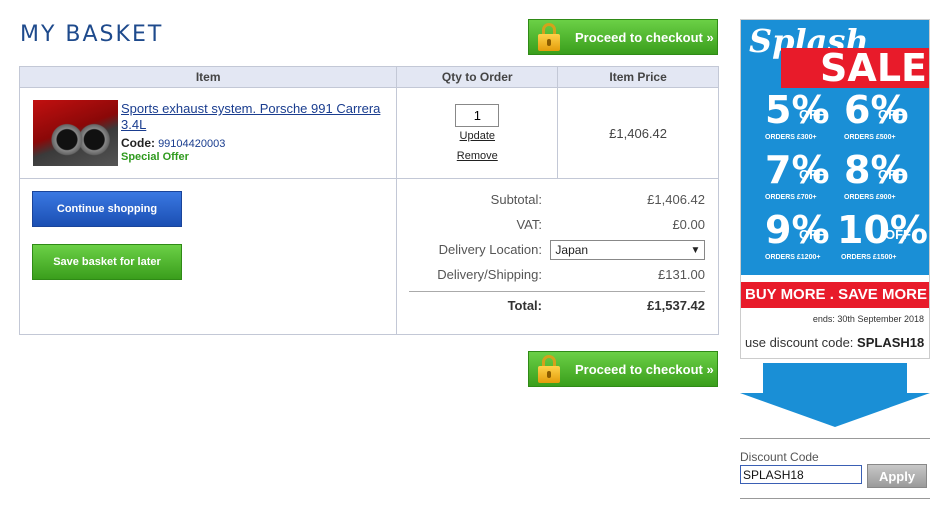 This screenshot has width=948, height=518. Describe the element at coordinates (557, 291) in the screenshot. I see `totals-divider` at that location.